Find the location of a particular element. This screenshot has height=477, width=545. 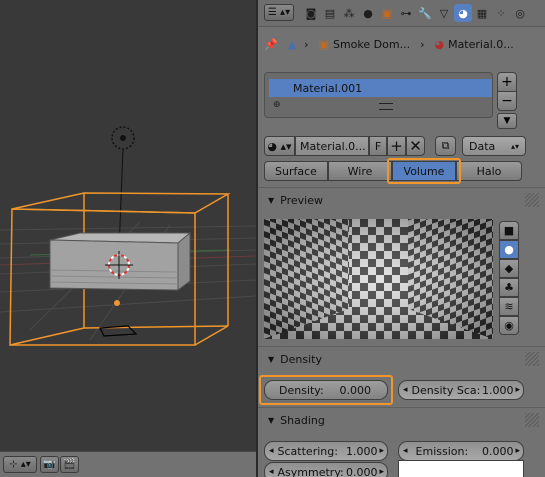

unlink-material-button: ✕ is located at coordinates (415, 146).